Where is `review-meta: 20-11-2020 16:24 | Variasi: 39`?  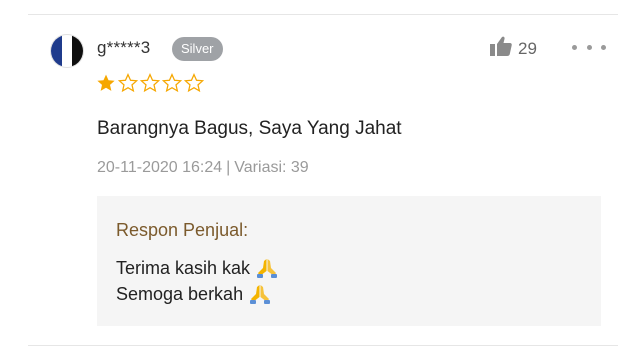
review-meta: 20-11-2020 16:24 | Variasi: 39 is located at coordinates (203, 168).